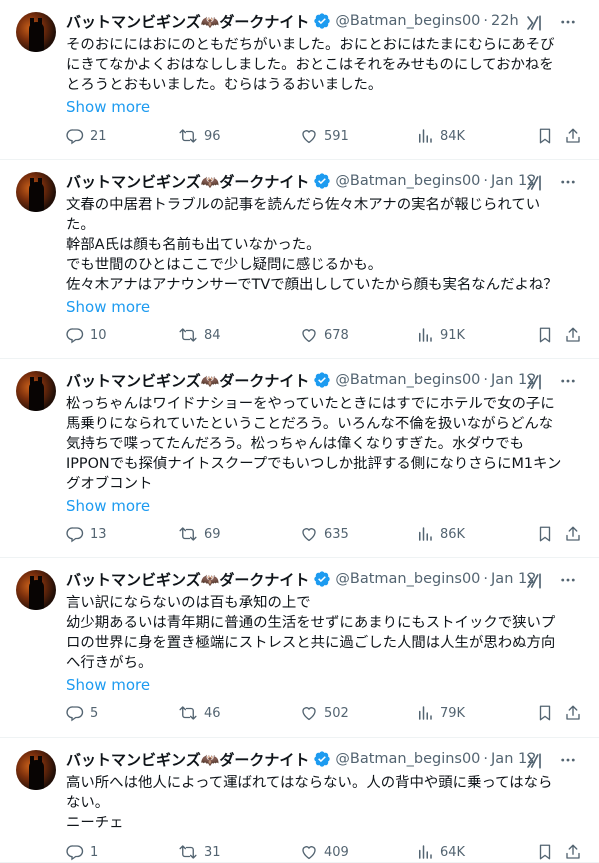  I want to click on like-button: 591, so click(324, 136).